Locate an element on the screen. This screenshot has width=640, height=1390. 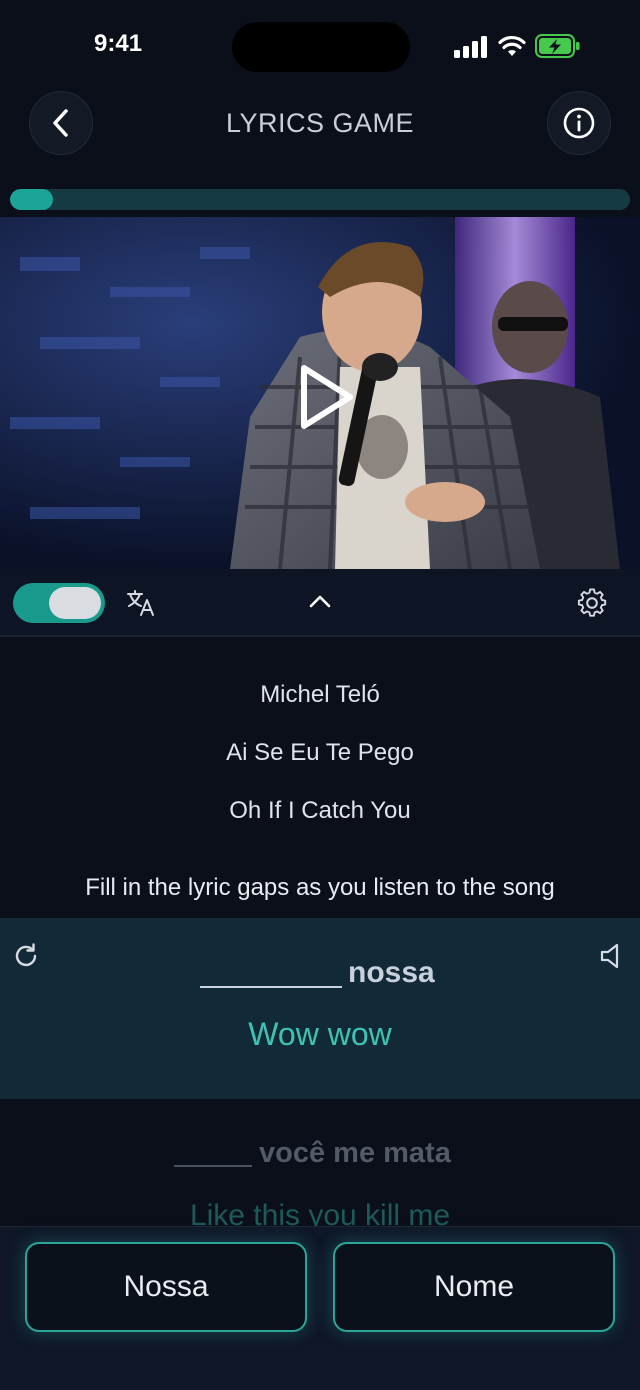
translate-icon is located at coordinates (141, 603).